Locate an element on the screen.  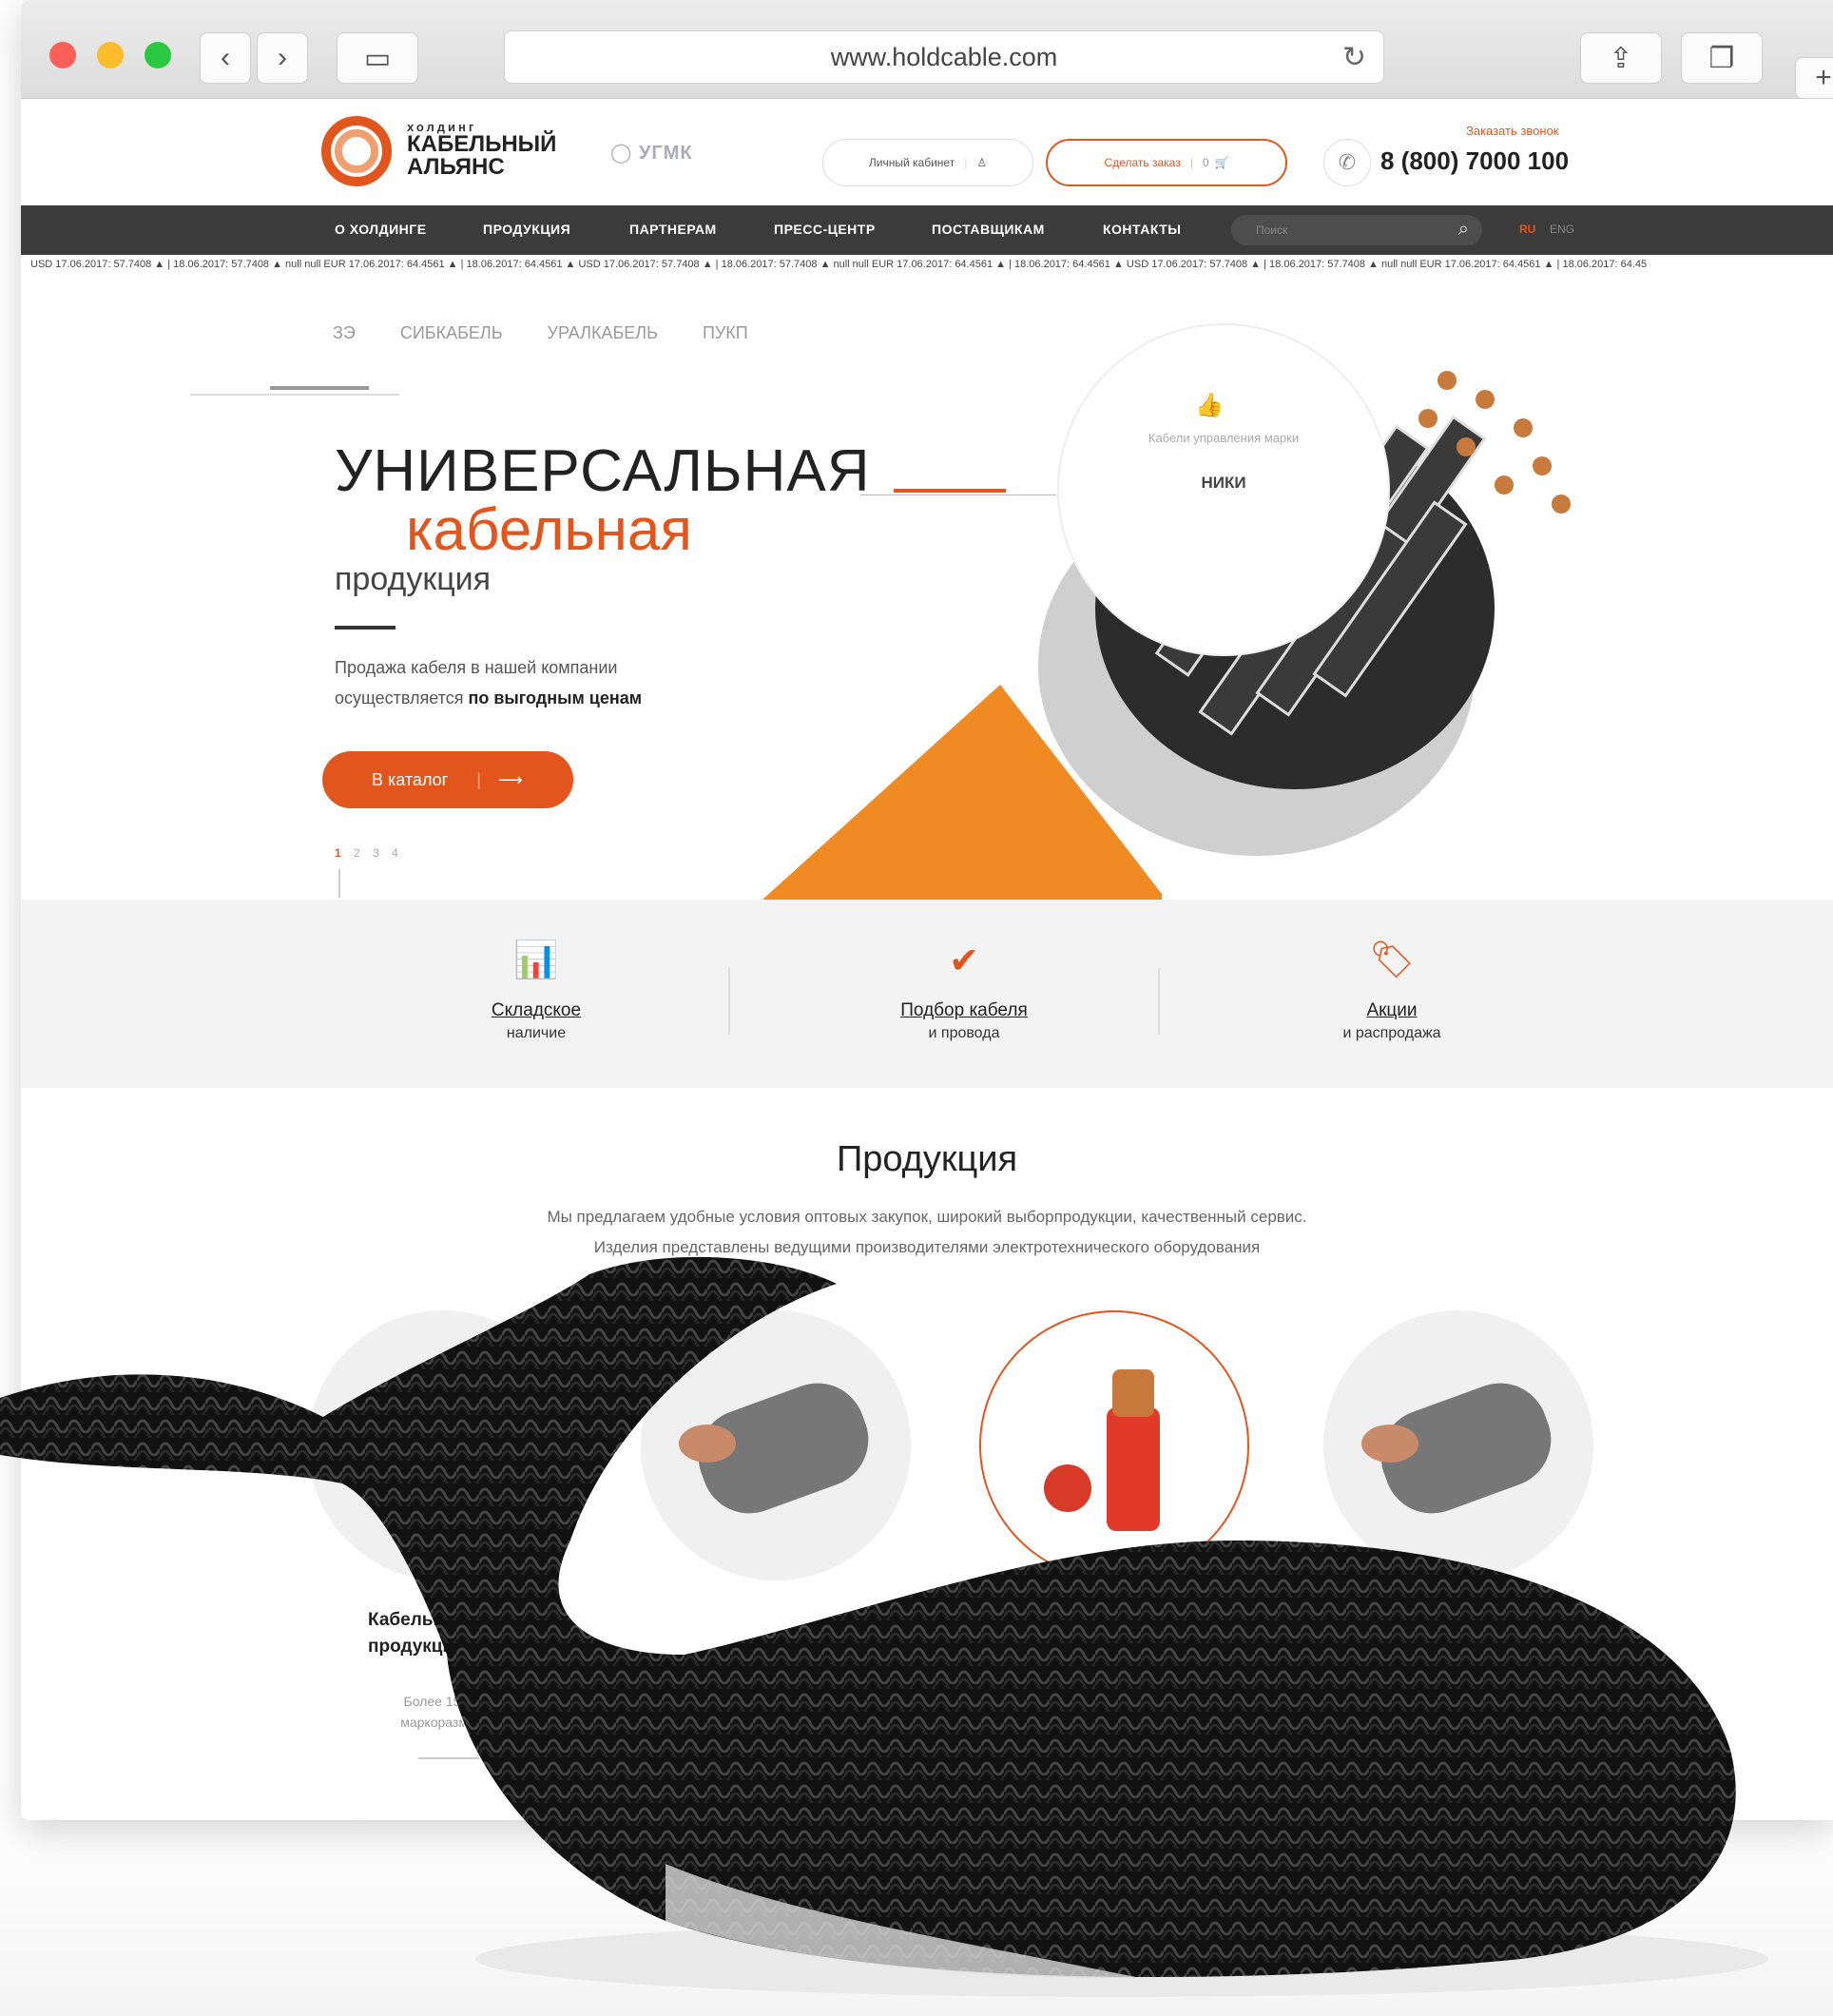
cabinet-button: Личный кабинет | ♙ is located at coordinates (927, 162).